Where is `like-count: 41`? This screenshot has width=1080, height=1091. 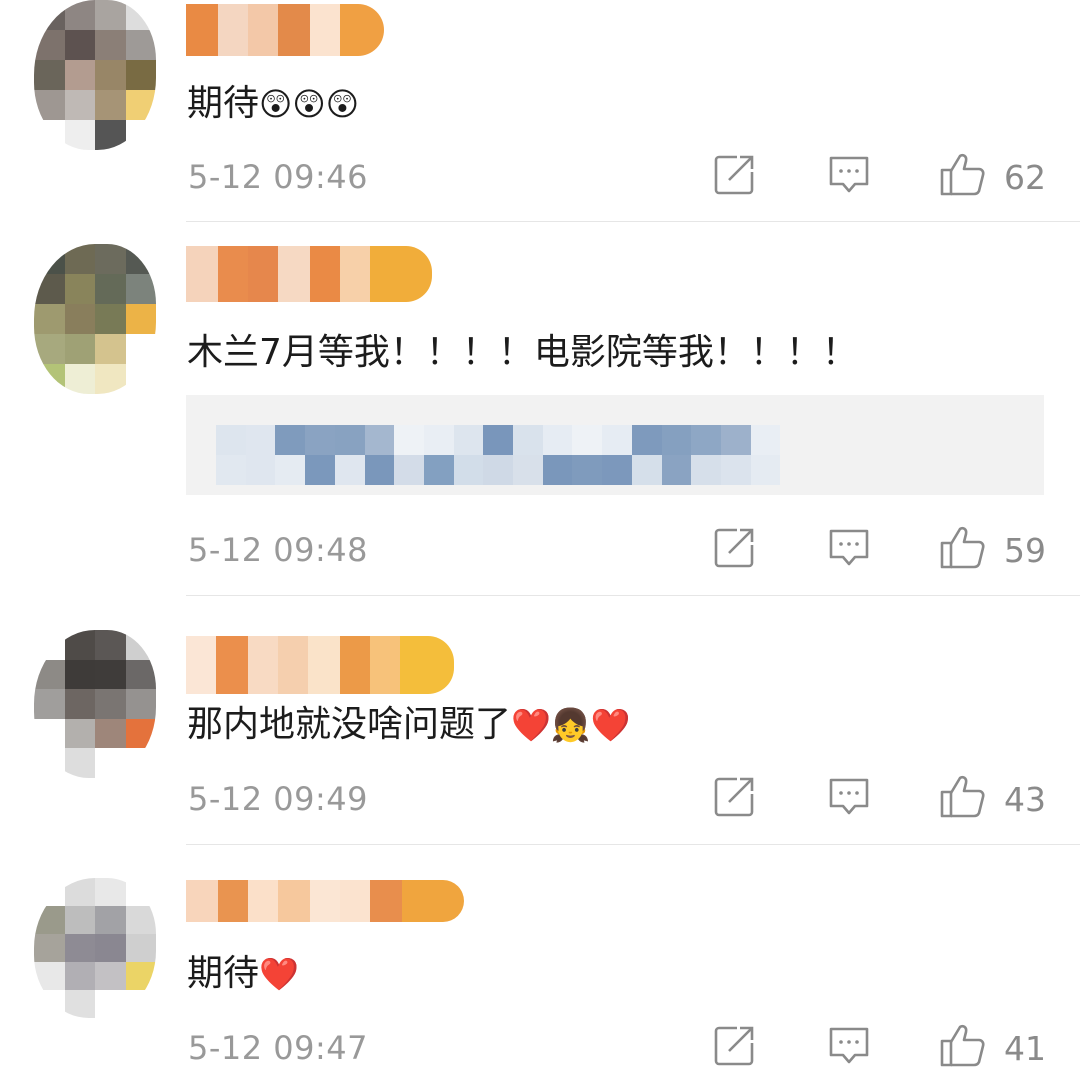
like-count: 41 is located at coordinates (1025, 1048).